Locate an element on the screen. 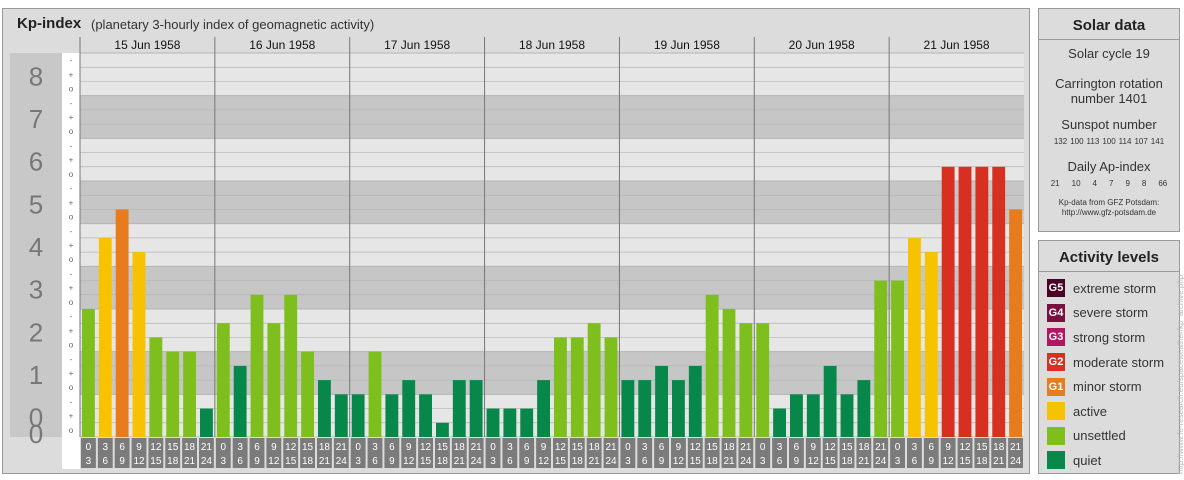  legend-item: G2 moderate storm is located at coordinates (1109, 362).